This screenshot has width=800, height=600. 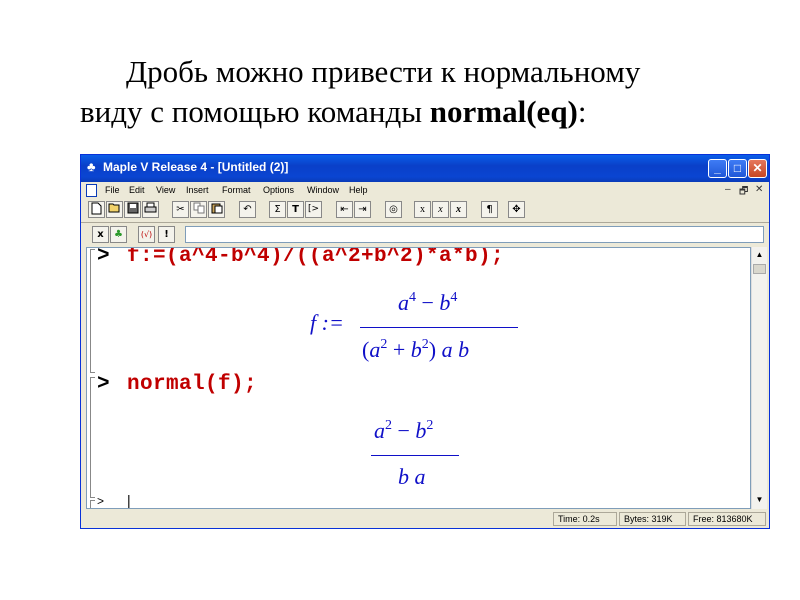 What do you see at coordinates (103, 384) in the screenshot?
I see `prompt-2: >` at bounding box center [103, 384].